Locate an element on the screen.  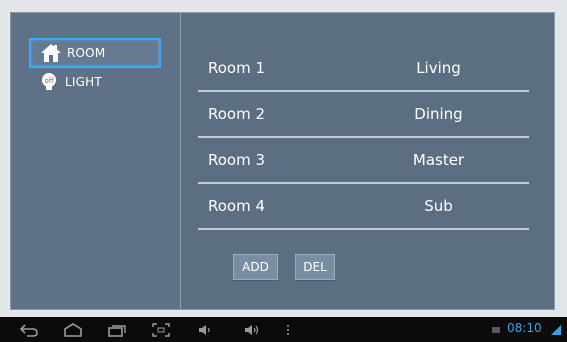
recent-apps-icon is located at coordinates (117, 329).